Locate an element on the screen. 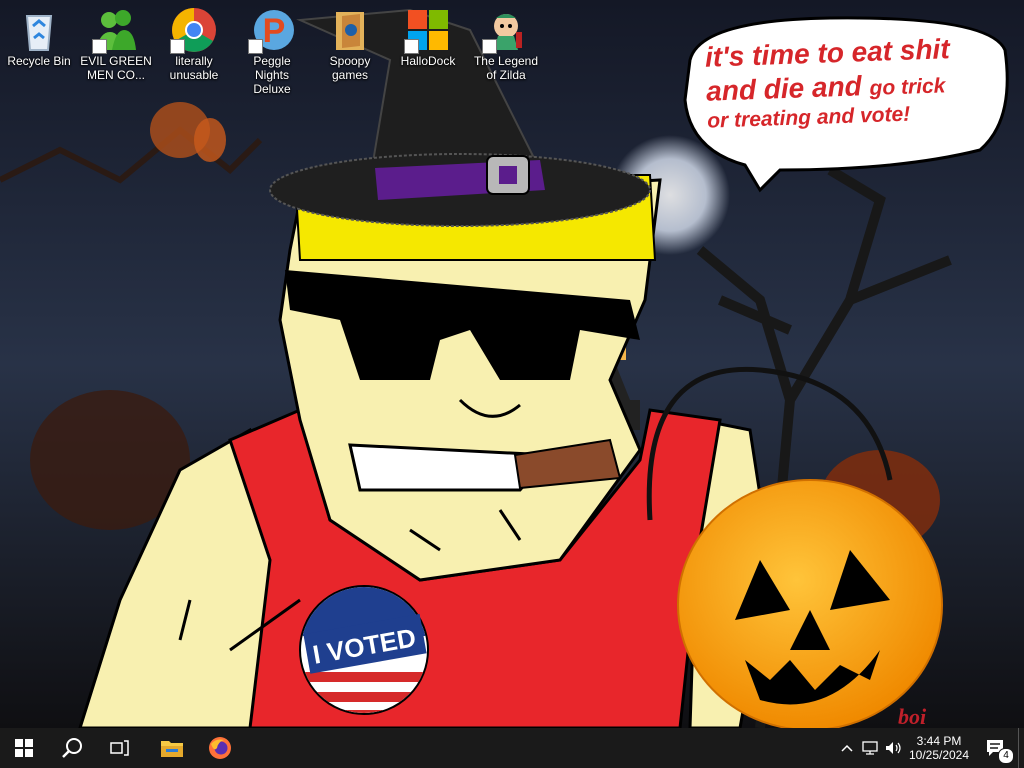  desktop-icon-legend-of-zilda: The Legend of Zilda is located at coordinates (506, 50).